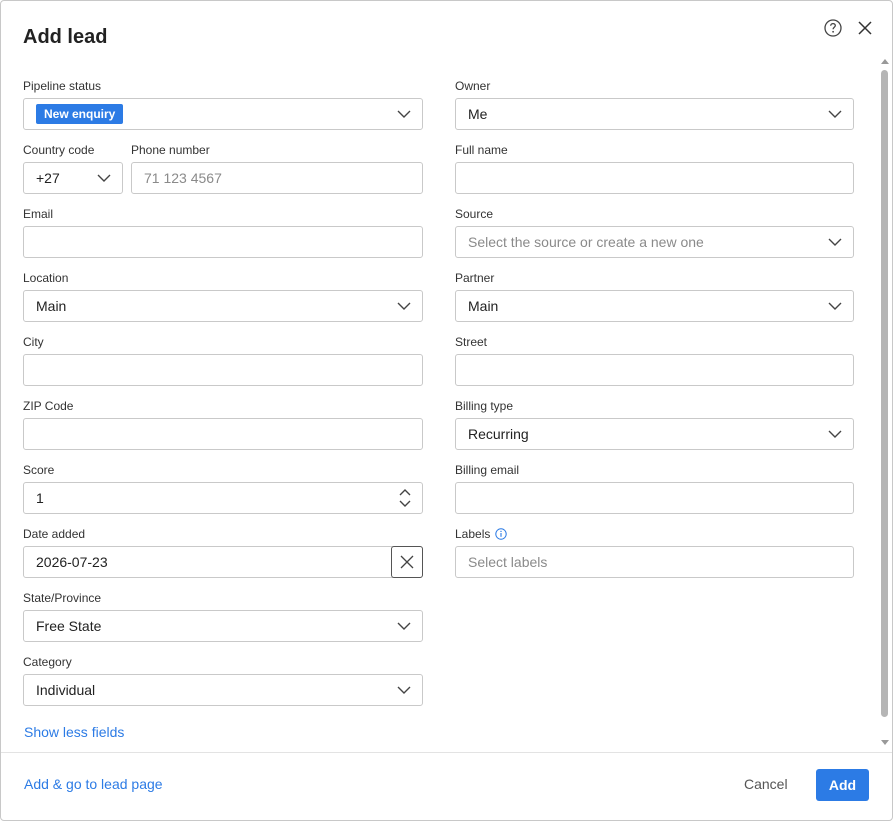  I want to click on scroll-thumb, so click(884, 393).